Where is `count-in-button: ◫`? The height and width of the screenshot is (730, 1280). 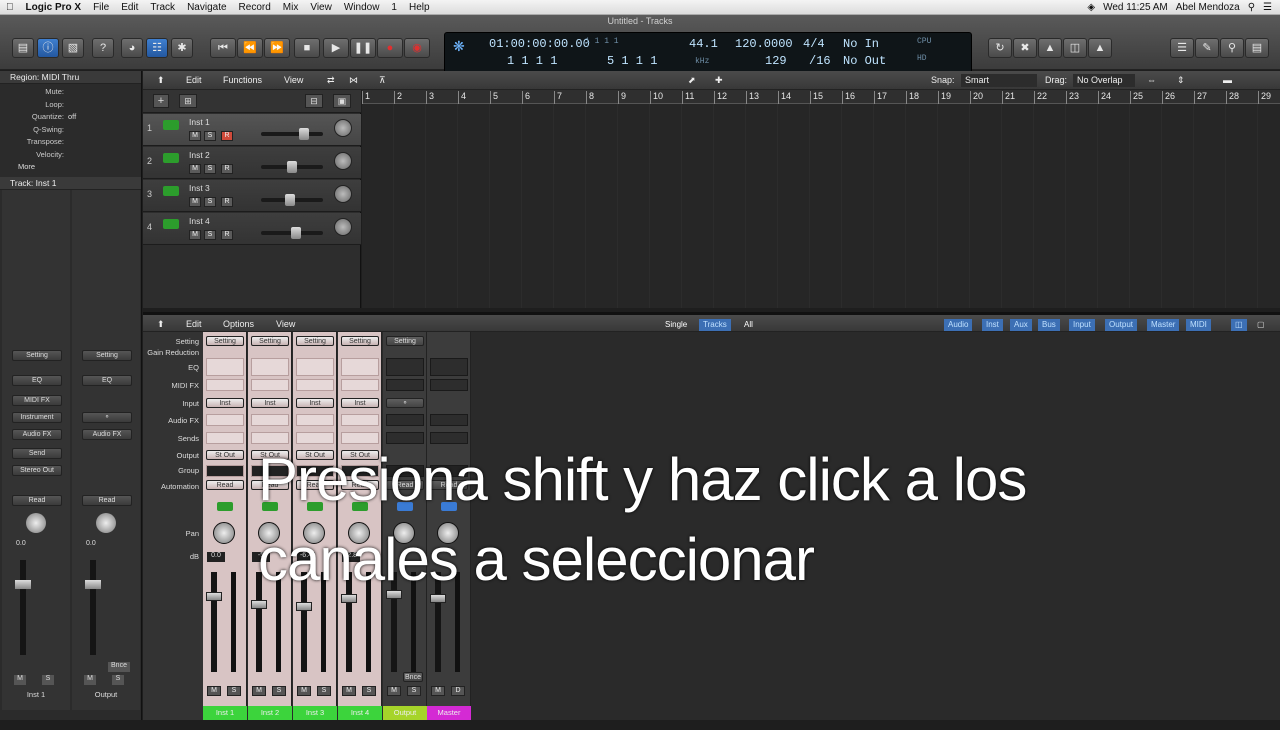
count-in-button: ◫ is located at coordinates (1075, 48).